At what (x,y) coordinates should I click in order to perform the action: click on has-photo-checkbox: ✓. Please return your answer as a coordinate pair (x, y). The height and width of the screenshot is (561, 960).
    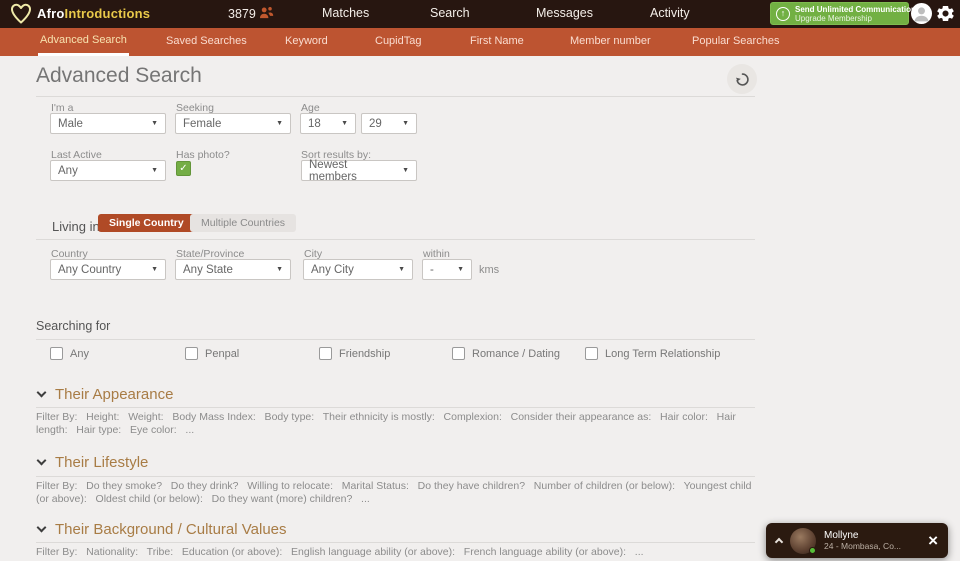
    Looking at the image, I should click on (183, 168).